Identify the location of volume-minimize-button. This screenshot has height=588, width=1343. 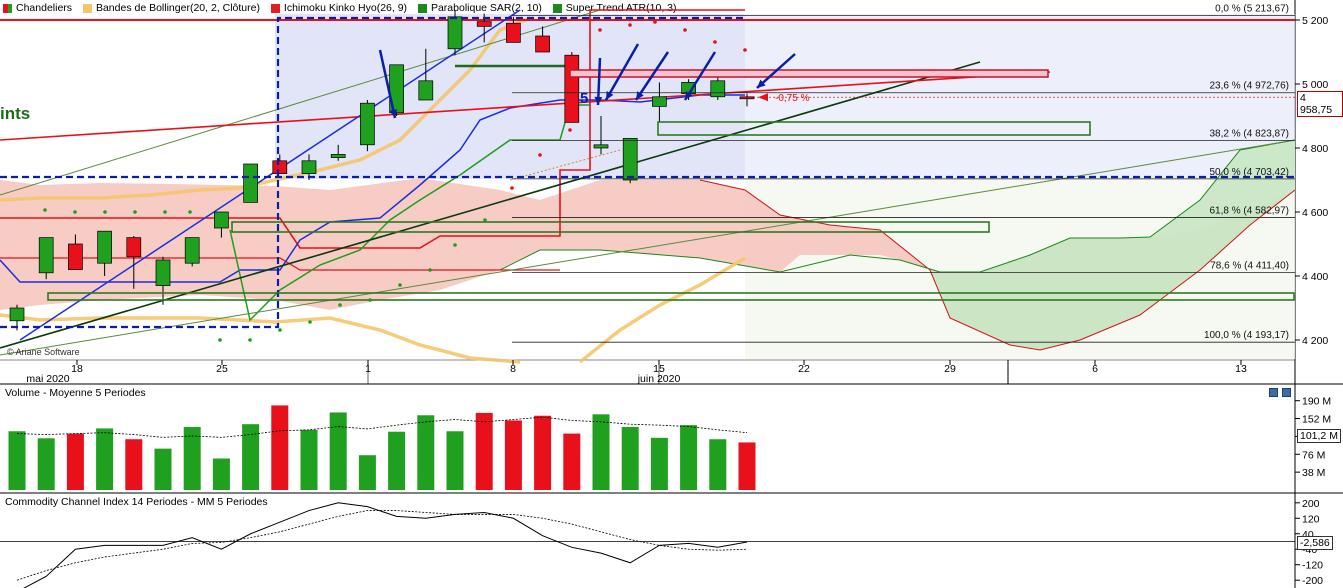
(1273, 392).